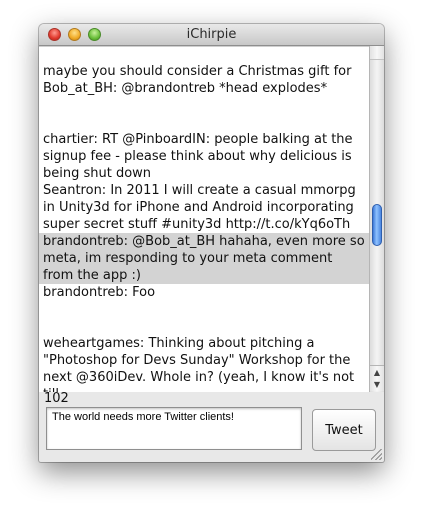 The height and width of the screenshot is (517, 423). Describe the element at coordinates (377, 372) in the screenshot. I see `scroll-up-arrow-icon: ▲` at that location.